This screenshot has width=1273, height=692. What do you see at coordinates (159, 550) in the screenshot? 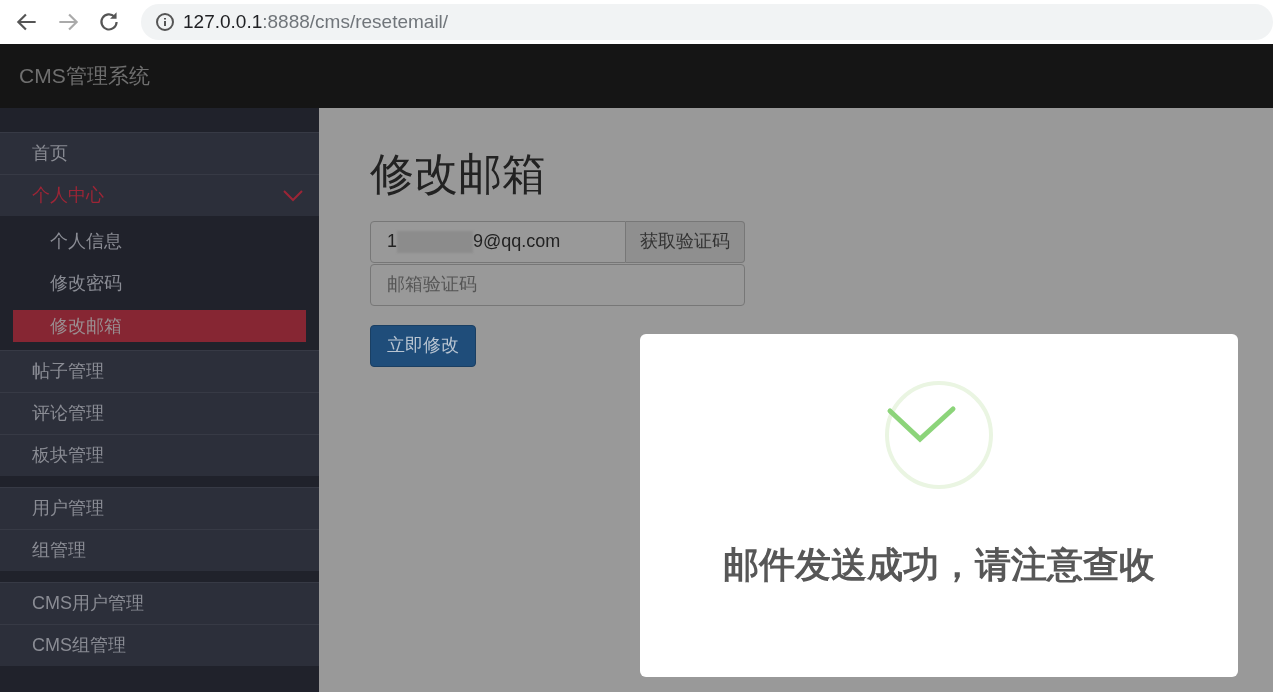
I see `sidebar-item: 组管理` at bounding box center [159, 550].